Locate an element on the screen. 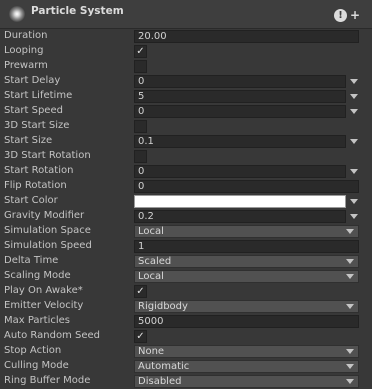 The height and width of the screenshot is (389, 372). ring-buffer-mode-value: Disabled is located at coordinates (160, 381).